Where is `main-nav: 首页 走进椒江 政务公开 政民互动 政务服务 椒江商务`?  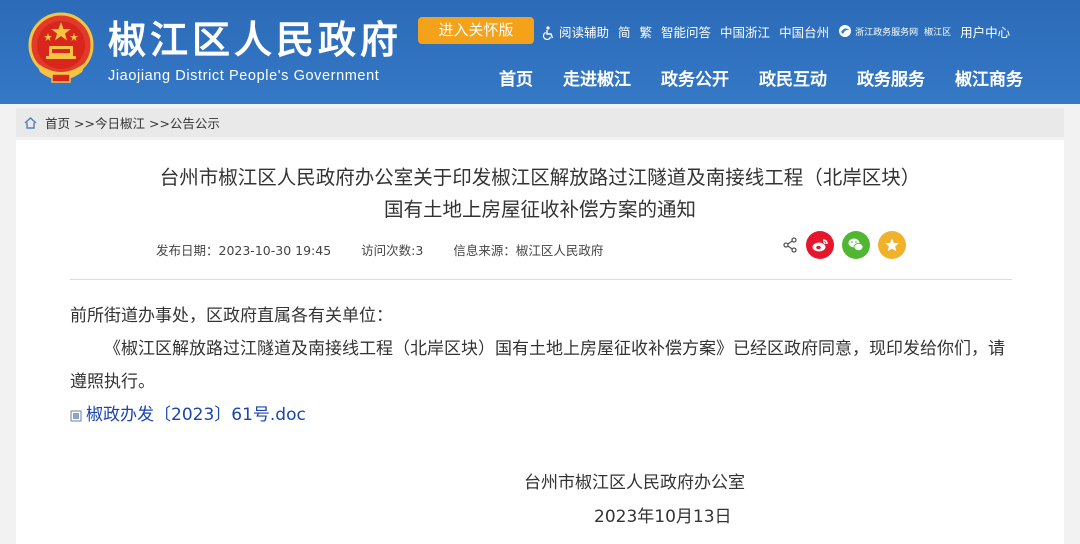 main-nav: 首页 走进椒江 政务公开 政民互动 政务服务 椒江商务 is located at coordinates (761, 80).